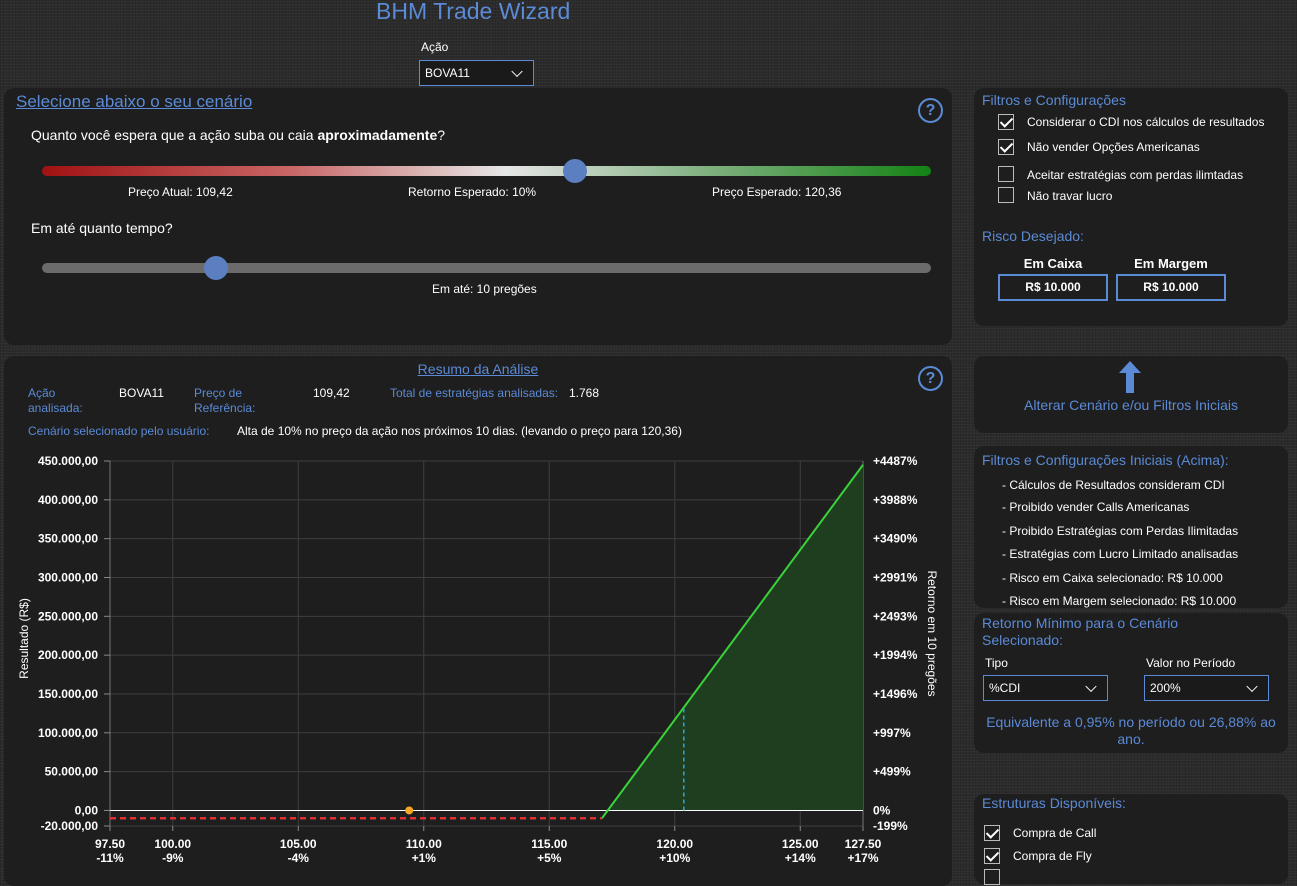  Describe the element at coordinates (298, 844) in the screenshot. I see `x-tick-label: 105.00` at that location.